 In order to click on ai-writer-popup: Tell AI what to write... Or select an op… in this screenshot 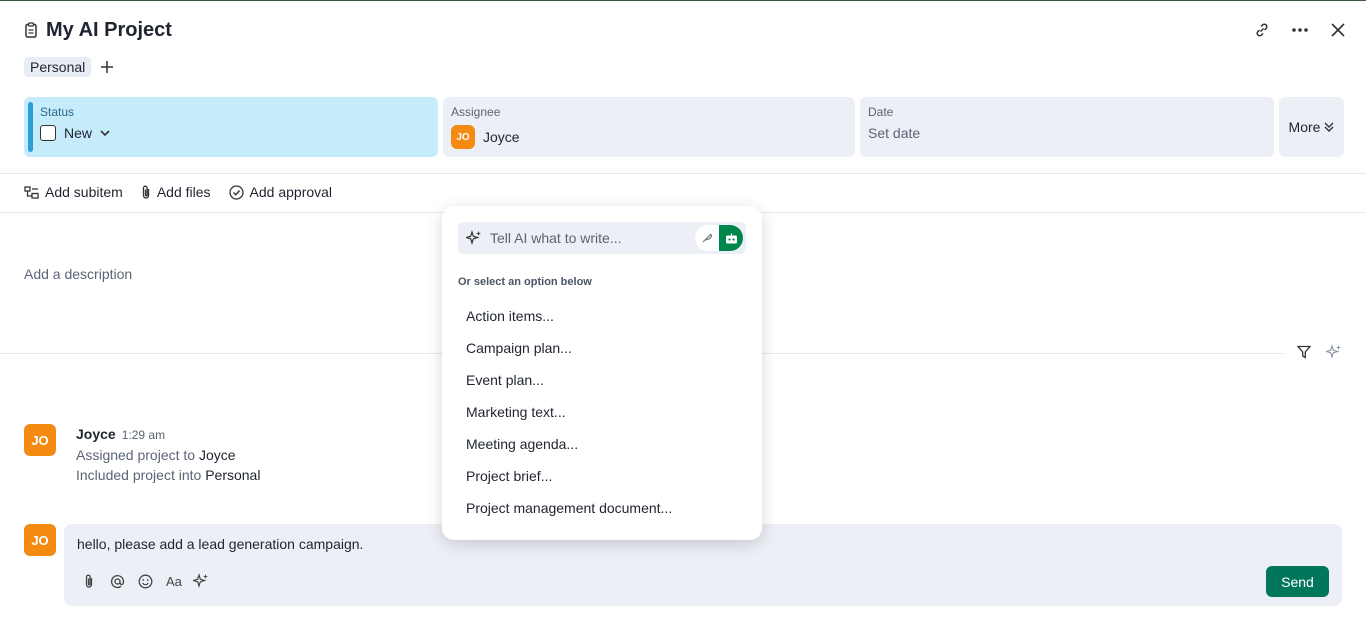, I will do `click(602, 373)`.